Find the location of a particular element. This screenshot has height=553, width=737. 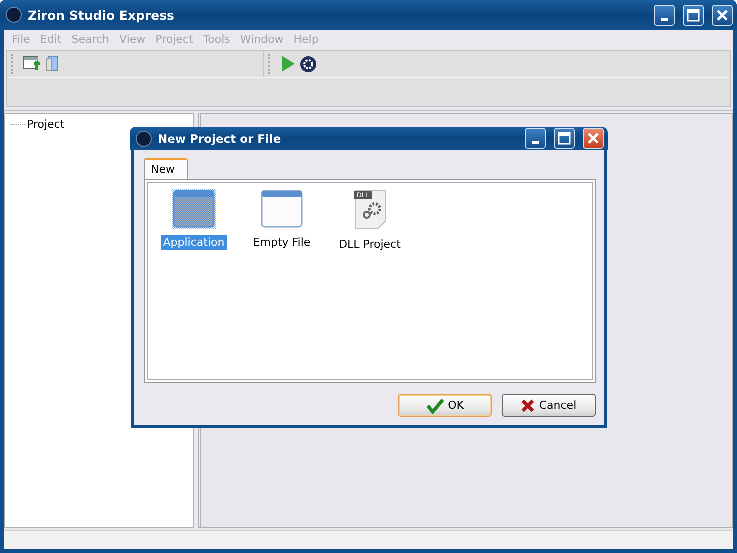

gear-icon is located at coordinates (308, 64).